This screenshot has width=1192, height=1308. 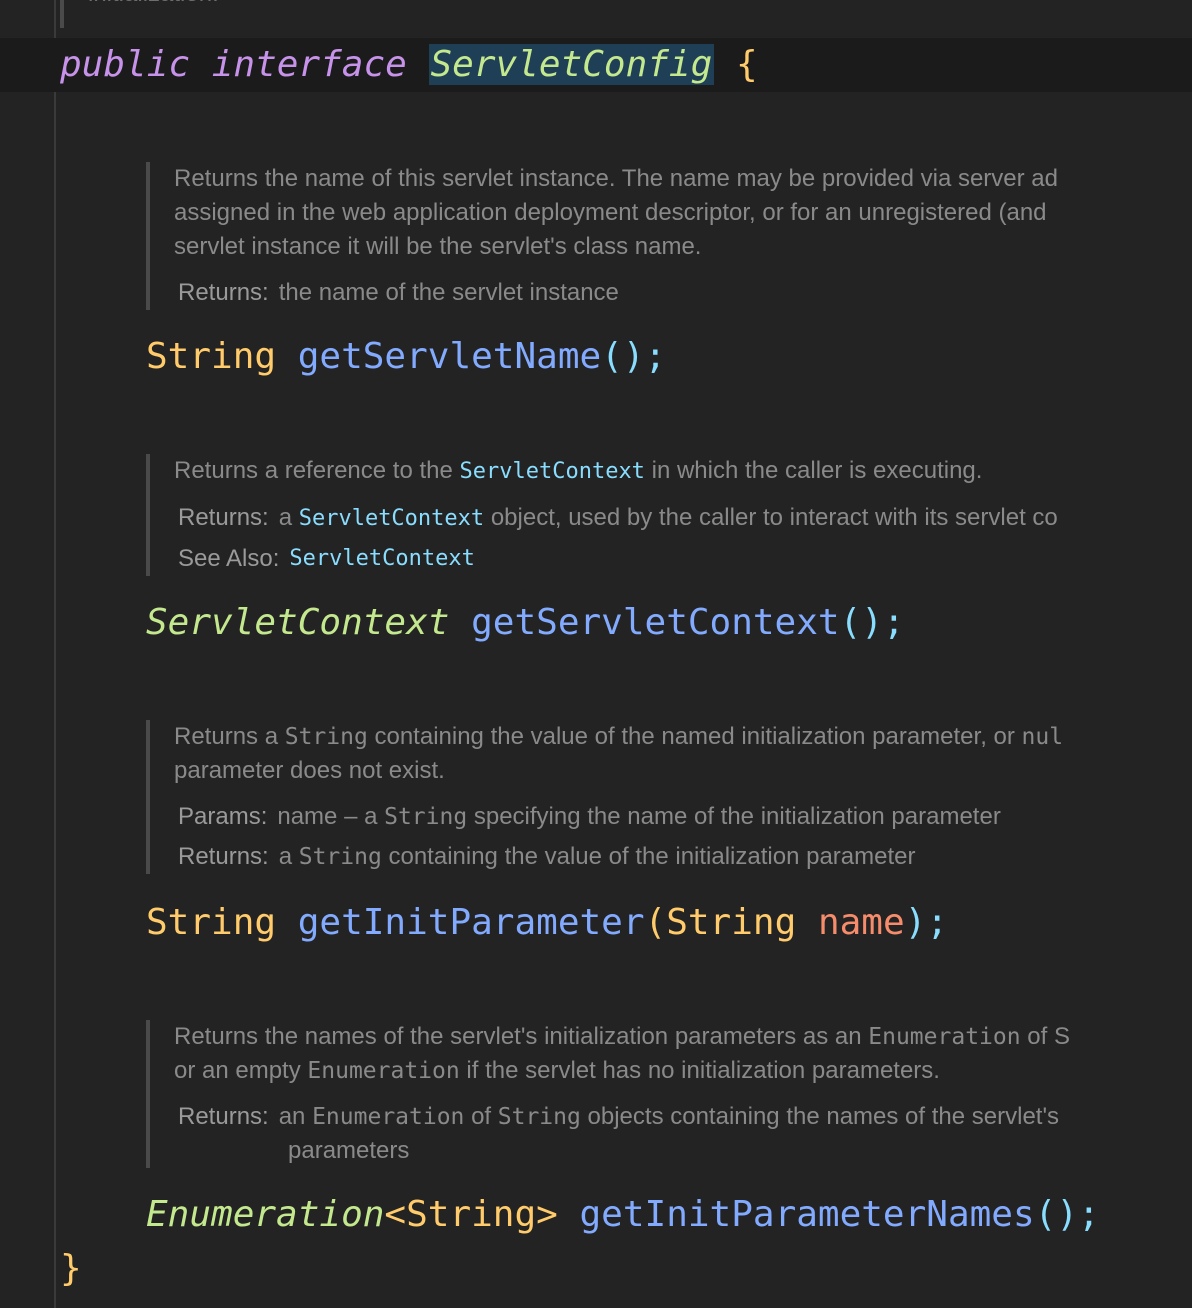 What do you see at coordinates (813, 470) in the screenshot?
I see `doc-text: in which the caller is executing.` at bounding box center [813, 470].